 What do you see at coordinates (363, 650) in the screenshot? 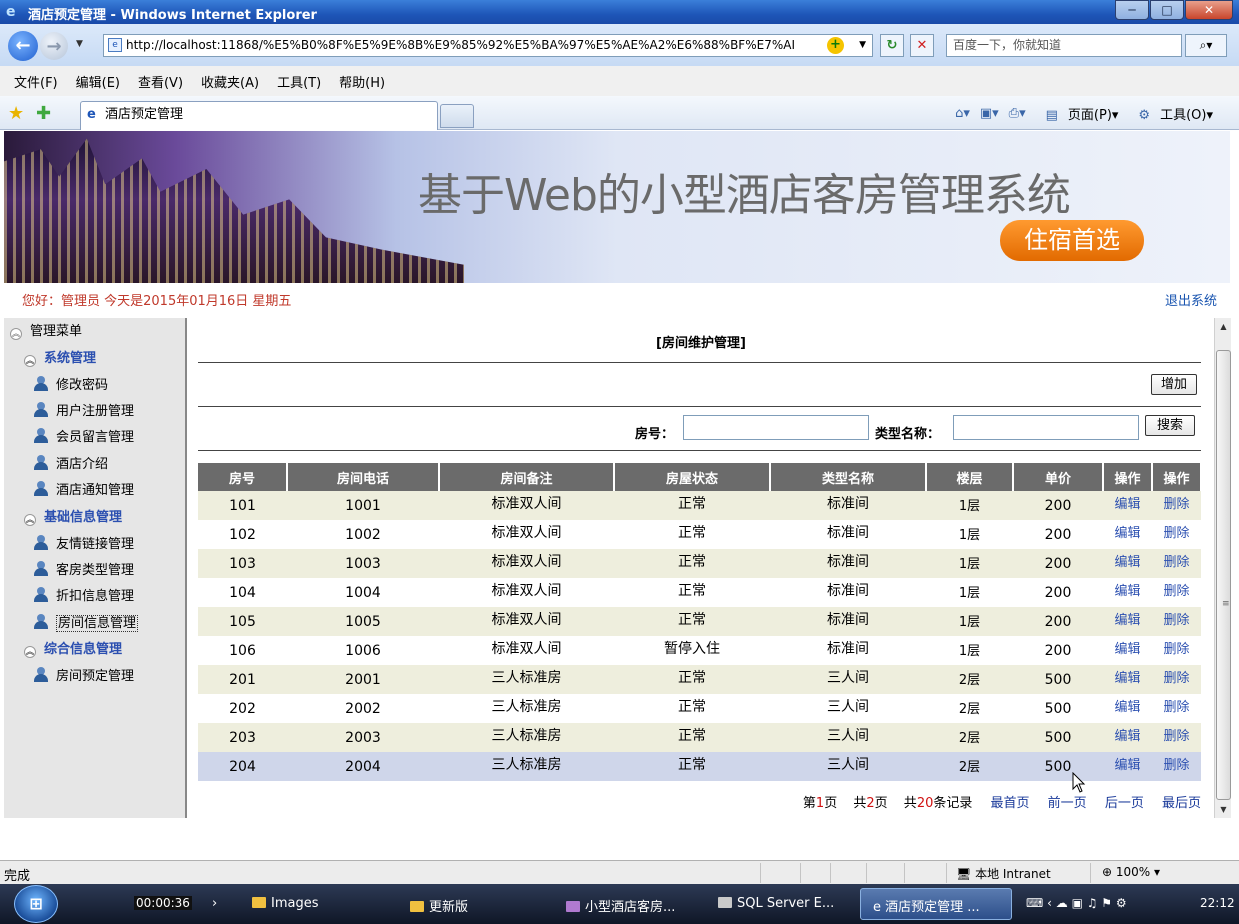
I see `cell-room-phone: 1006` at bounding box center [363, 650].